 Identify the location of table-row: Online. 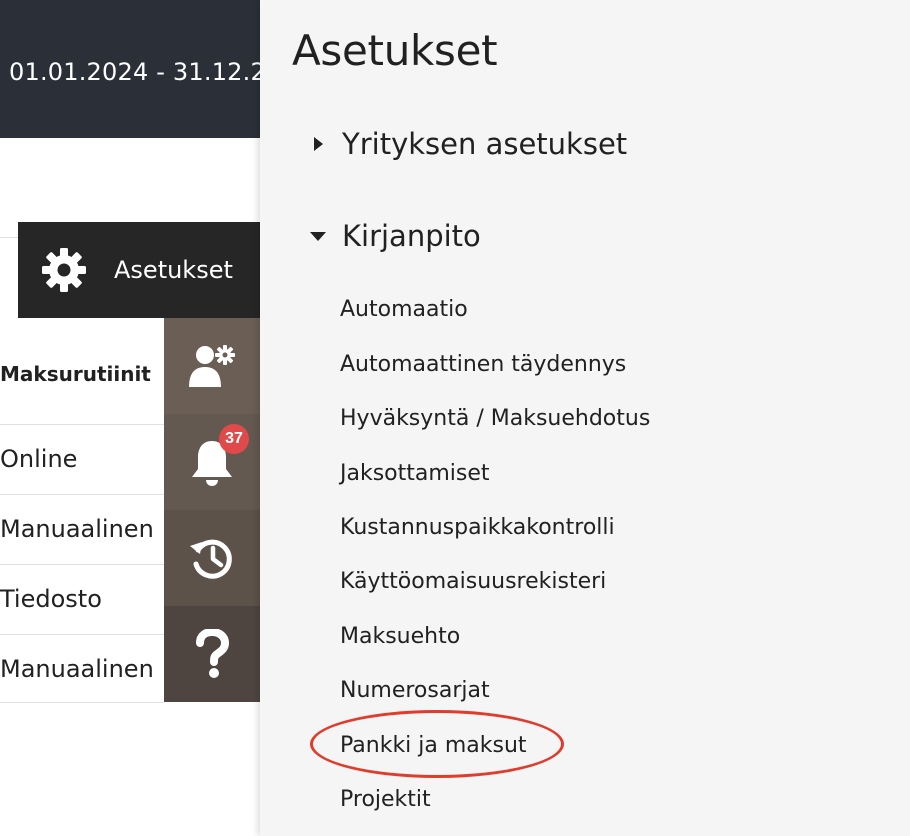
(82, 459).